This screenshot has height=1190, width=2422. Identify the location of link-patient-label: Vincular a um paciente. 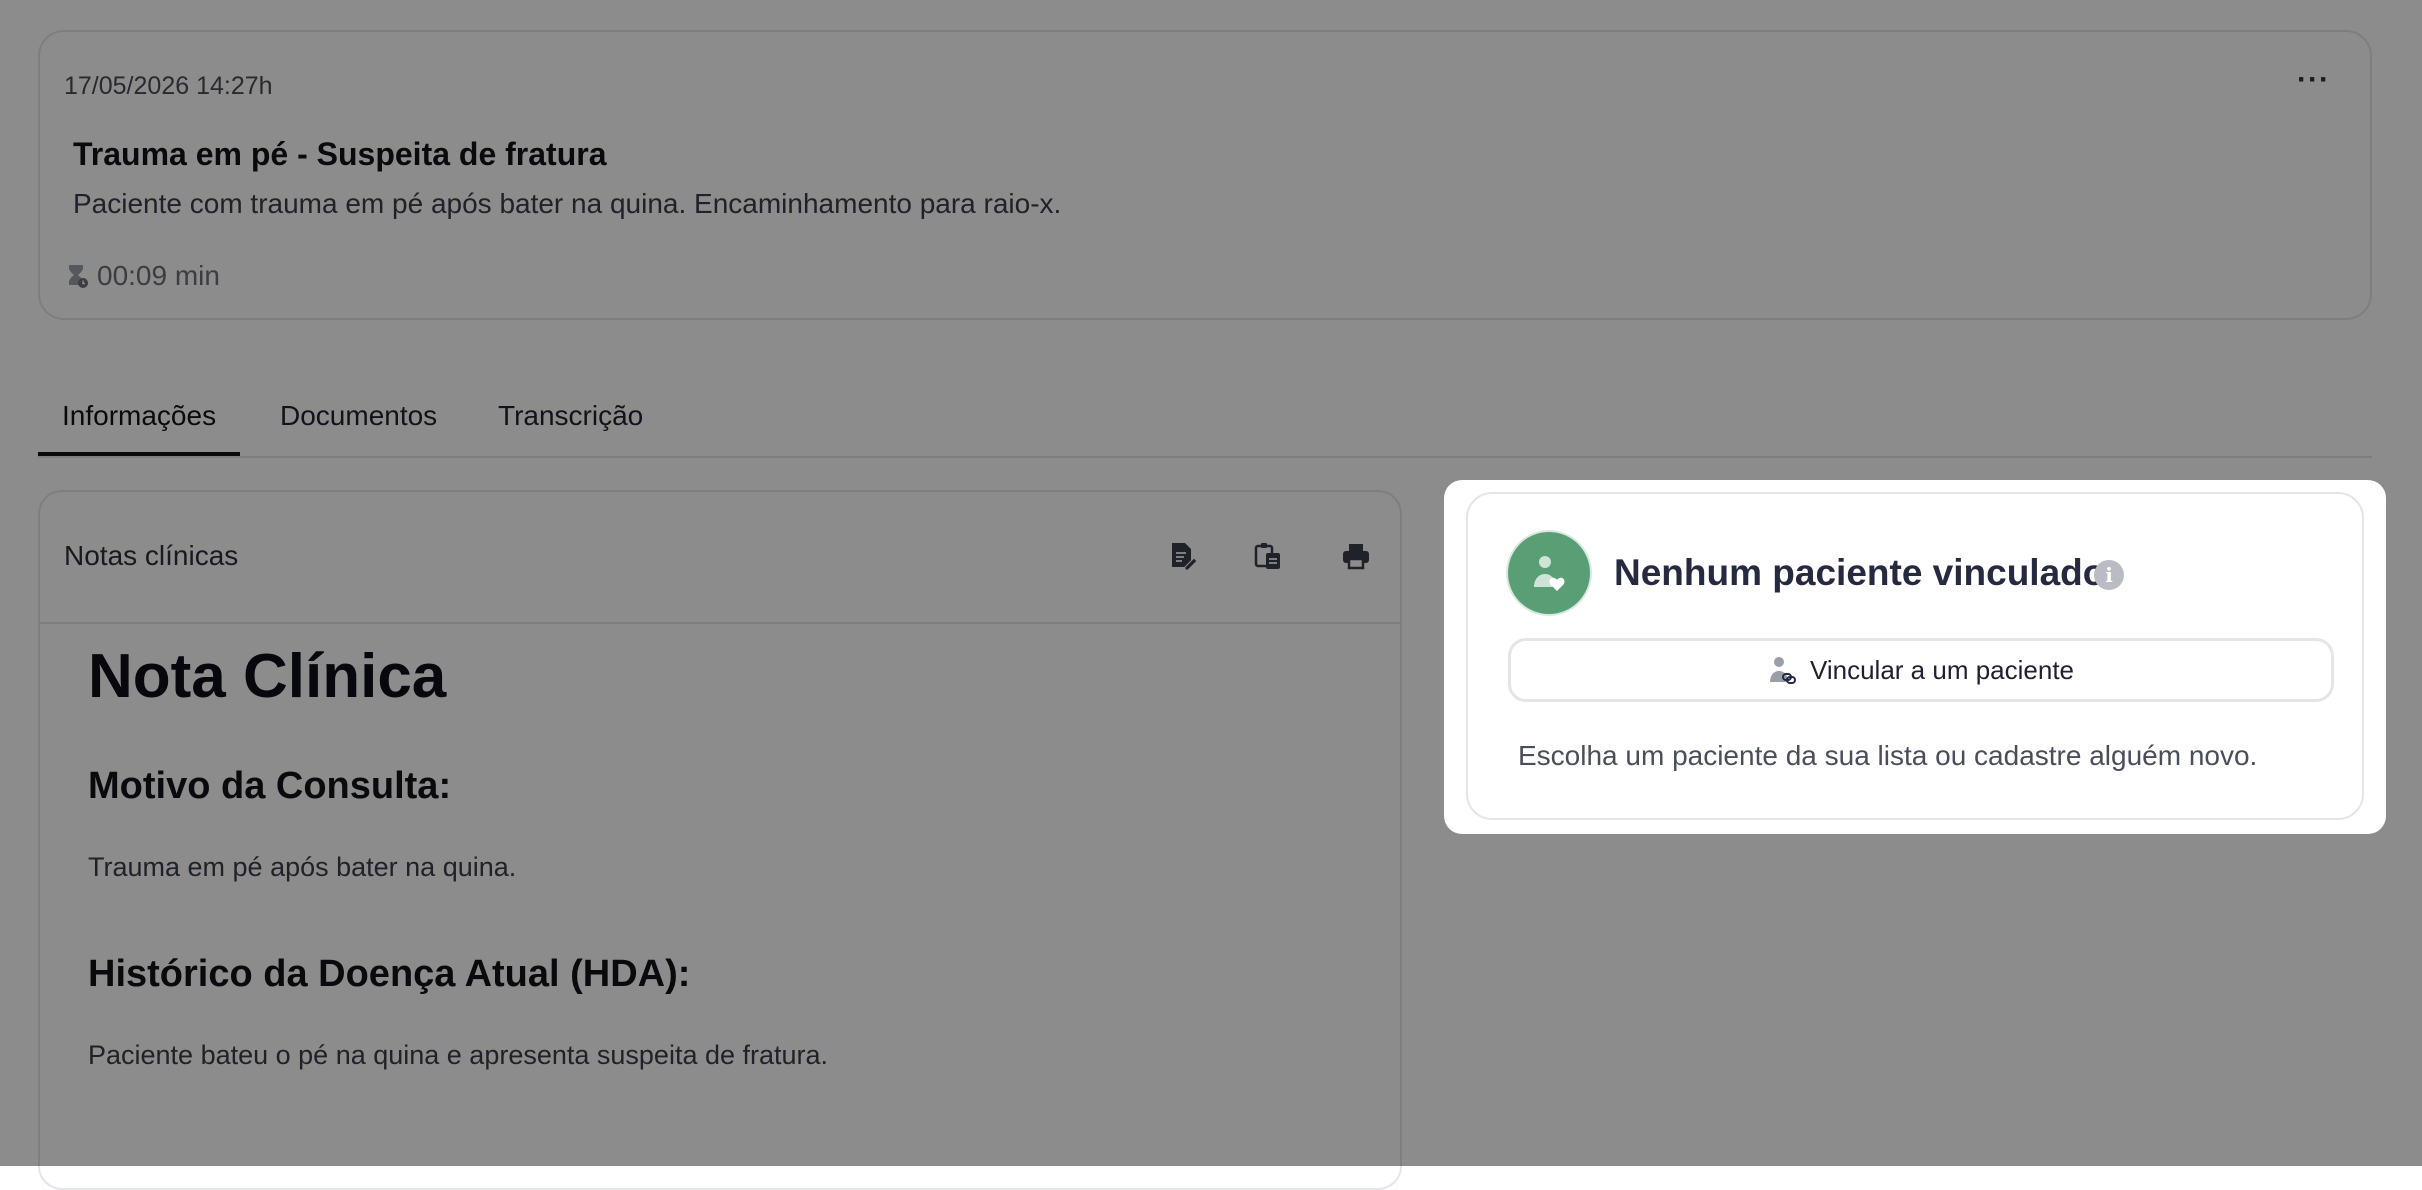
(1941, 669).